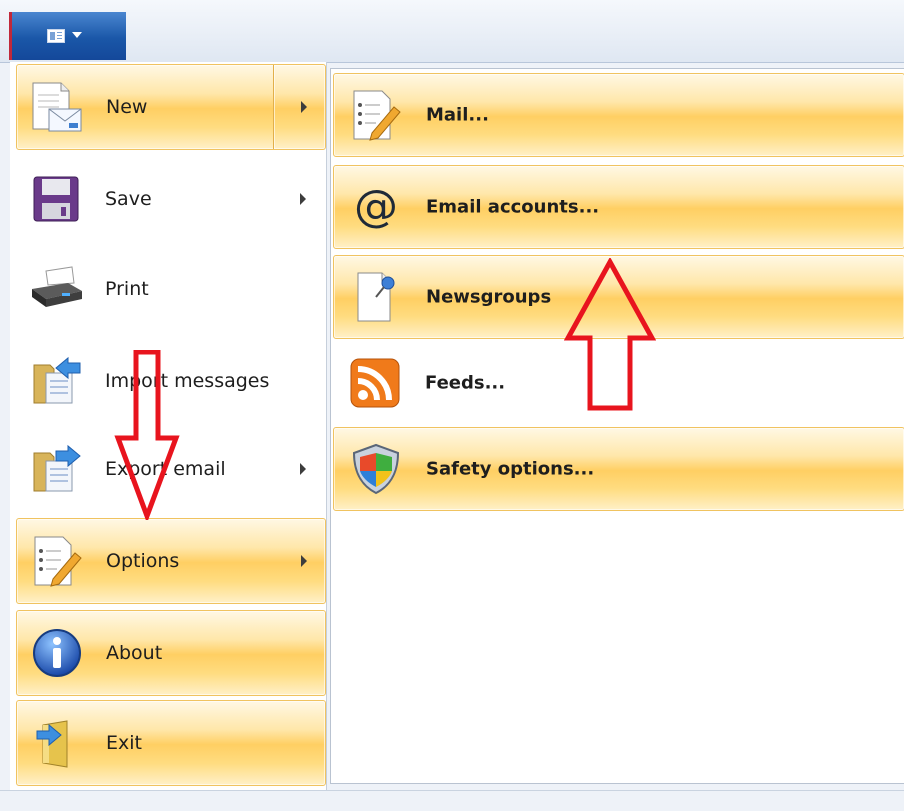 The height and width of the screenshot is (811, 904). What do you see at coordinates (147, 435) in the screenshot?
I see `annotation-arrow-down` at bounding box center [147, 435].